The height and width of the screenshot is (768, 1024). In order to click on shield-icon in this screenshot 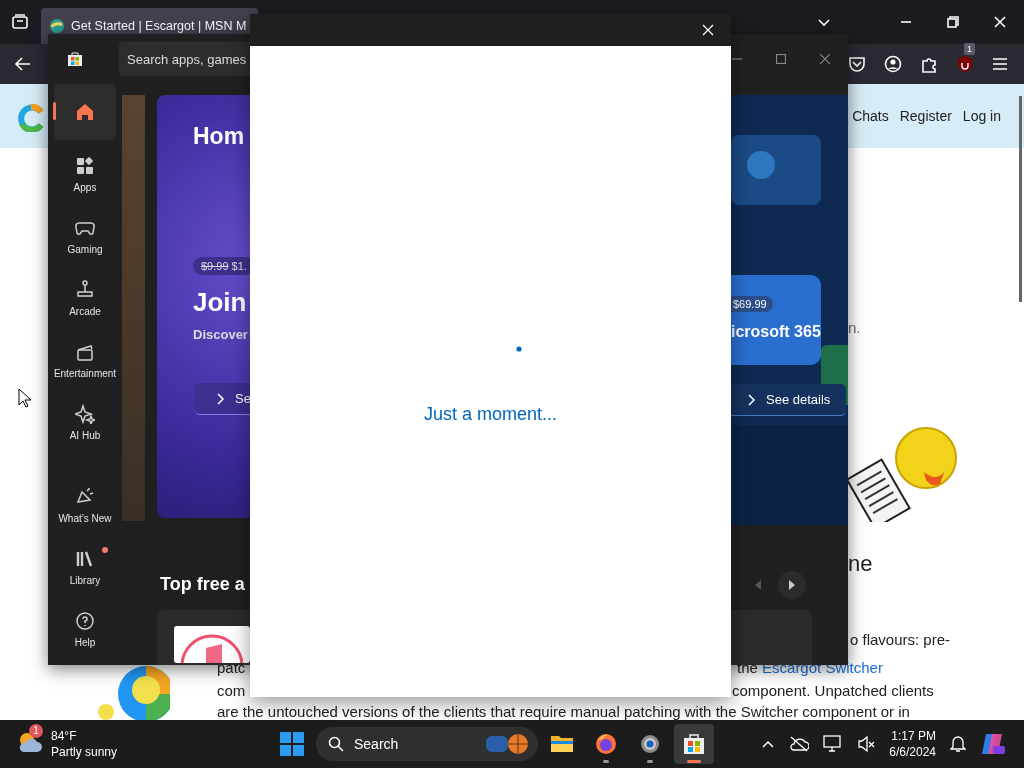, I will do `click(965, 64)`.